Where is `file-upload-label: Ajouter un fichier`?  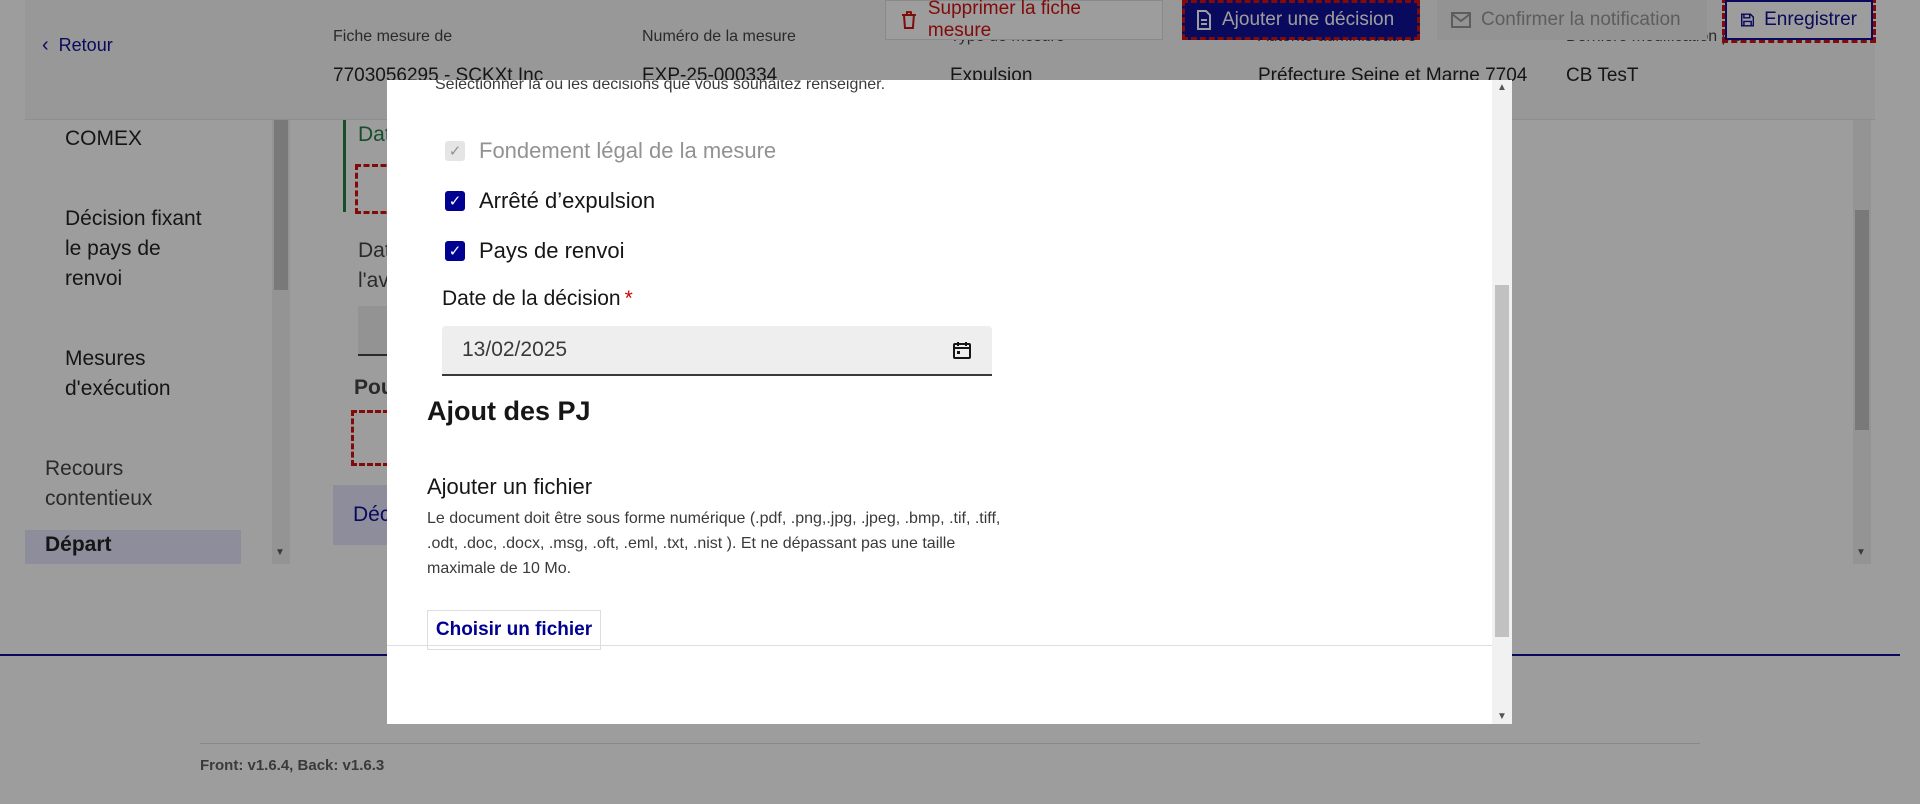 file-upload-label: Ajouter un fichier is located at coordinates (510, 486).